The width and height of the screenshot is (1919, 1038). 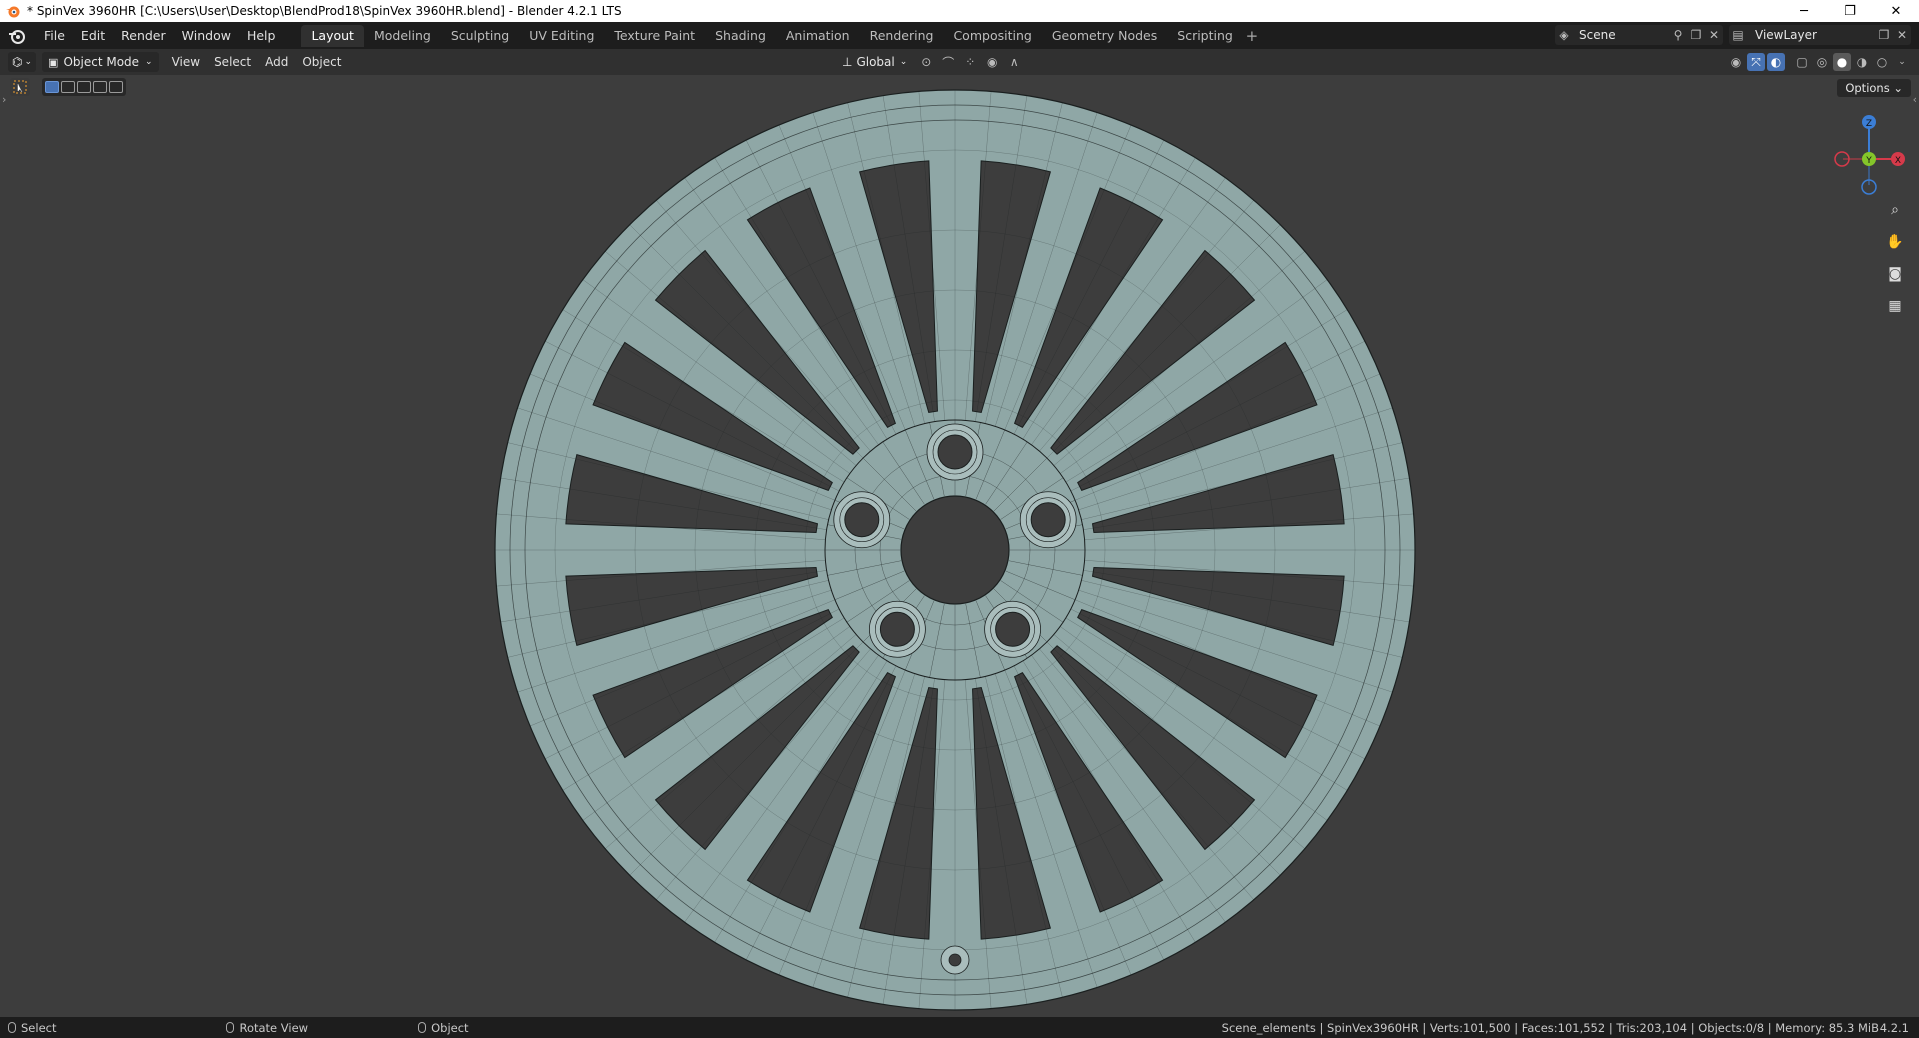 What do you see at coordinates (93, 36) in the screenshot?
I see `menu-edit: Edit` at bounding box center [93, 36].